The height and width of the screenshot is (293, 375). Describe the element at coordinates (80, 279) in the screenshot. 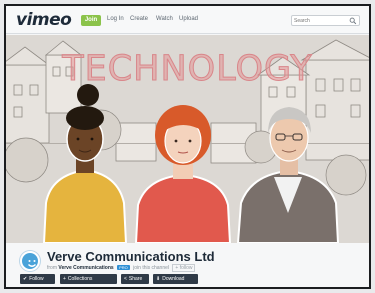

I see `collections-label: Collections` at that location.